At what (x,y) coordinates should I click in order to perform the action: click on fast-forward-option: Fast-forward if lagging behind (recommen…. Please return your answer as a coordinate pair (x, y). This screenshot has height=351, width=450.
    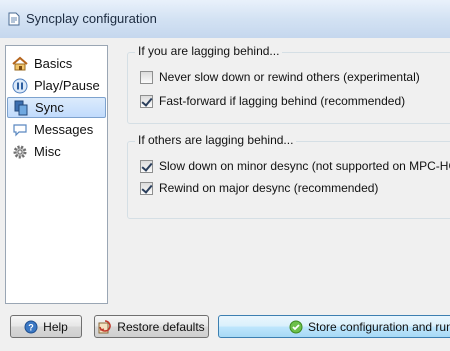
    Looking at the image, I should click on (272, 101).